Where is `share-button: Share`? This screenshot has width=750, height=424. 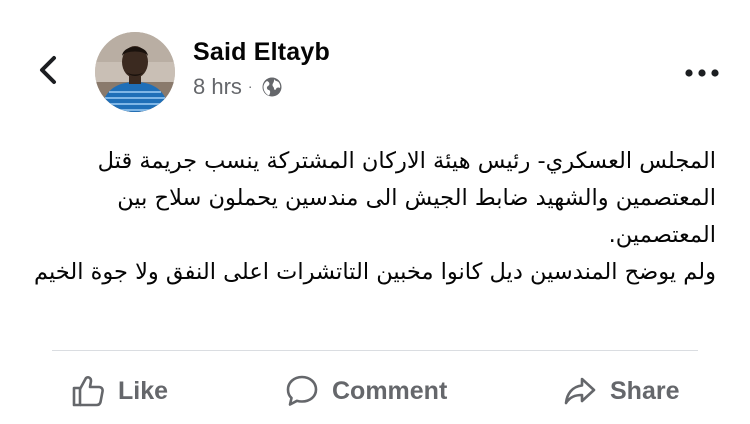
share-button: Share is located at coordinates (620, 391).